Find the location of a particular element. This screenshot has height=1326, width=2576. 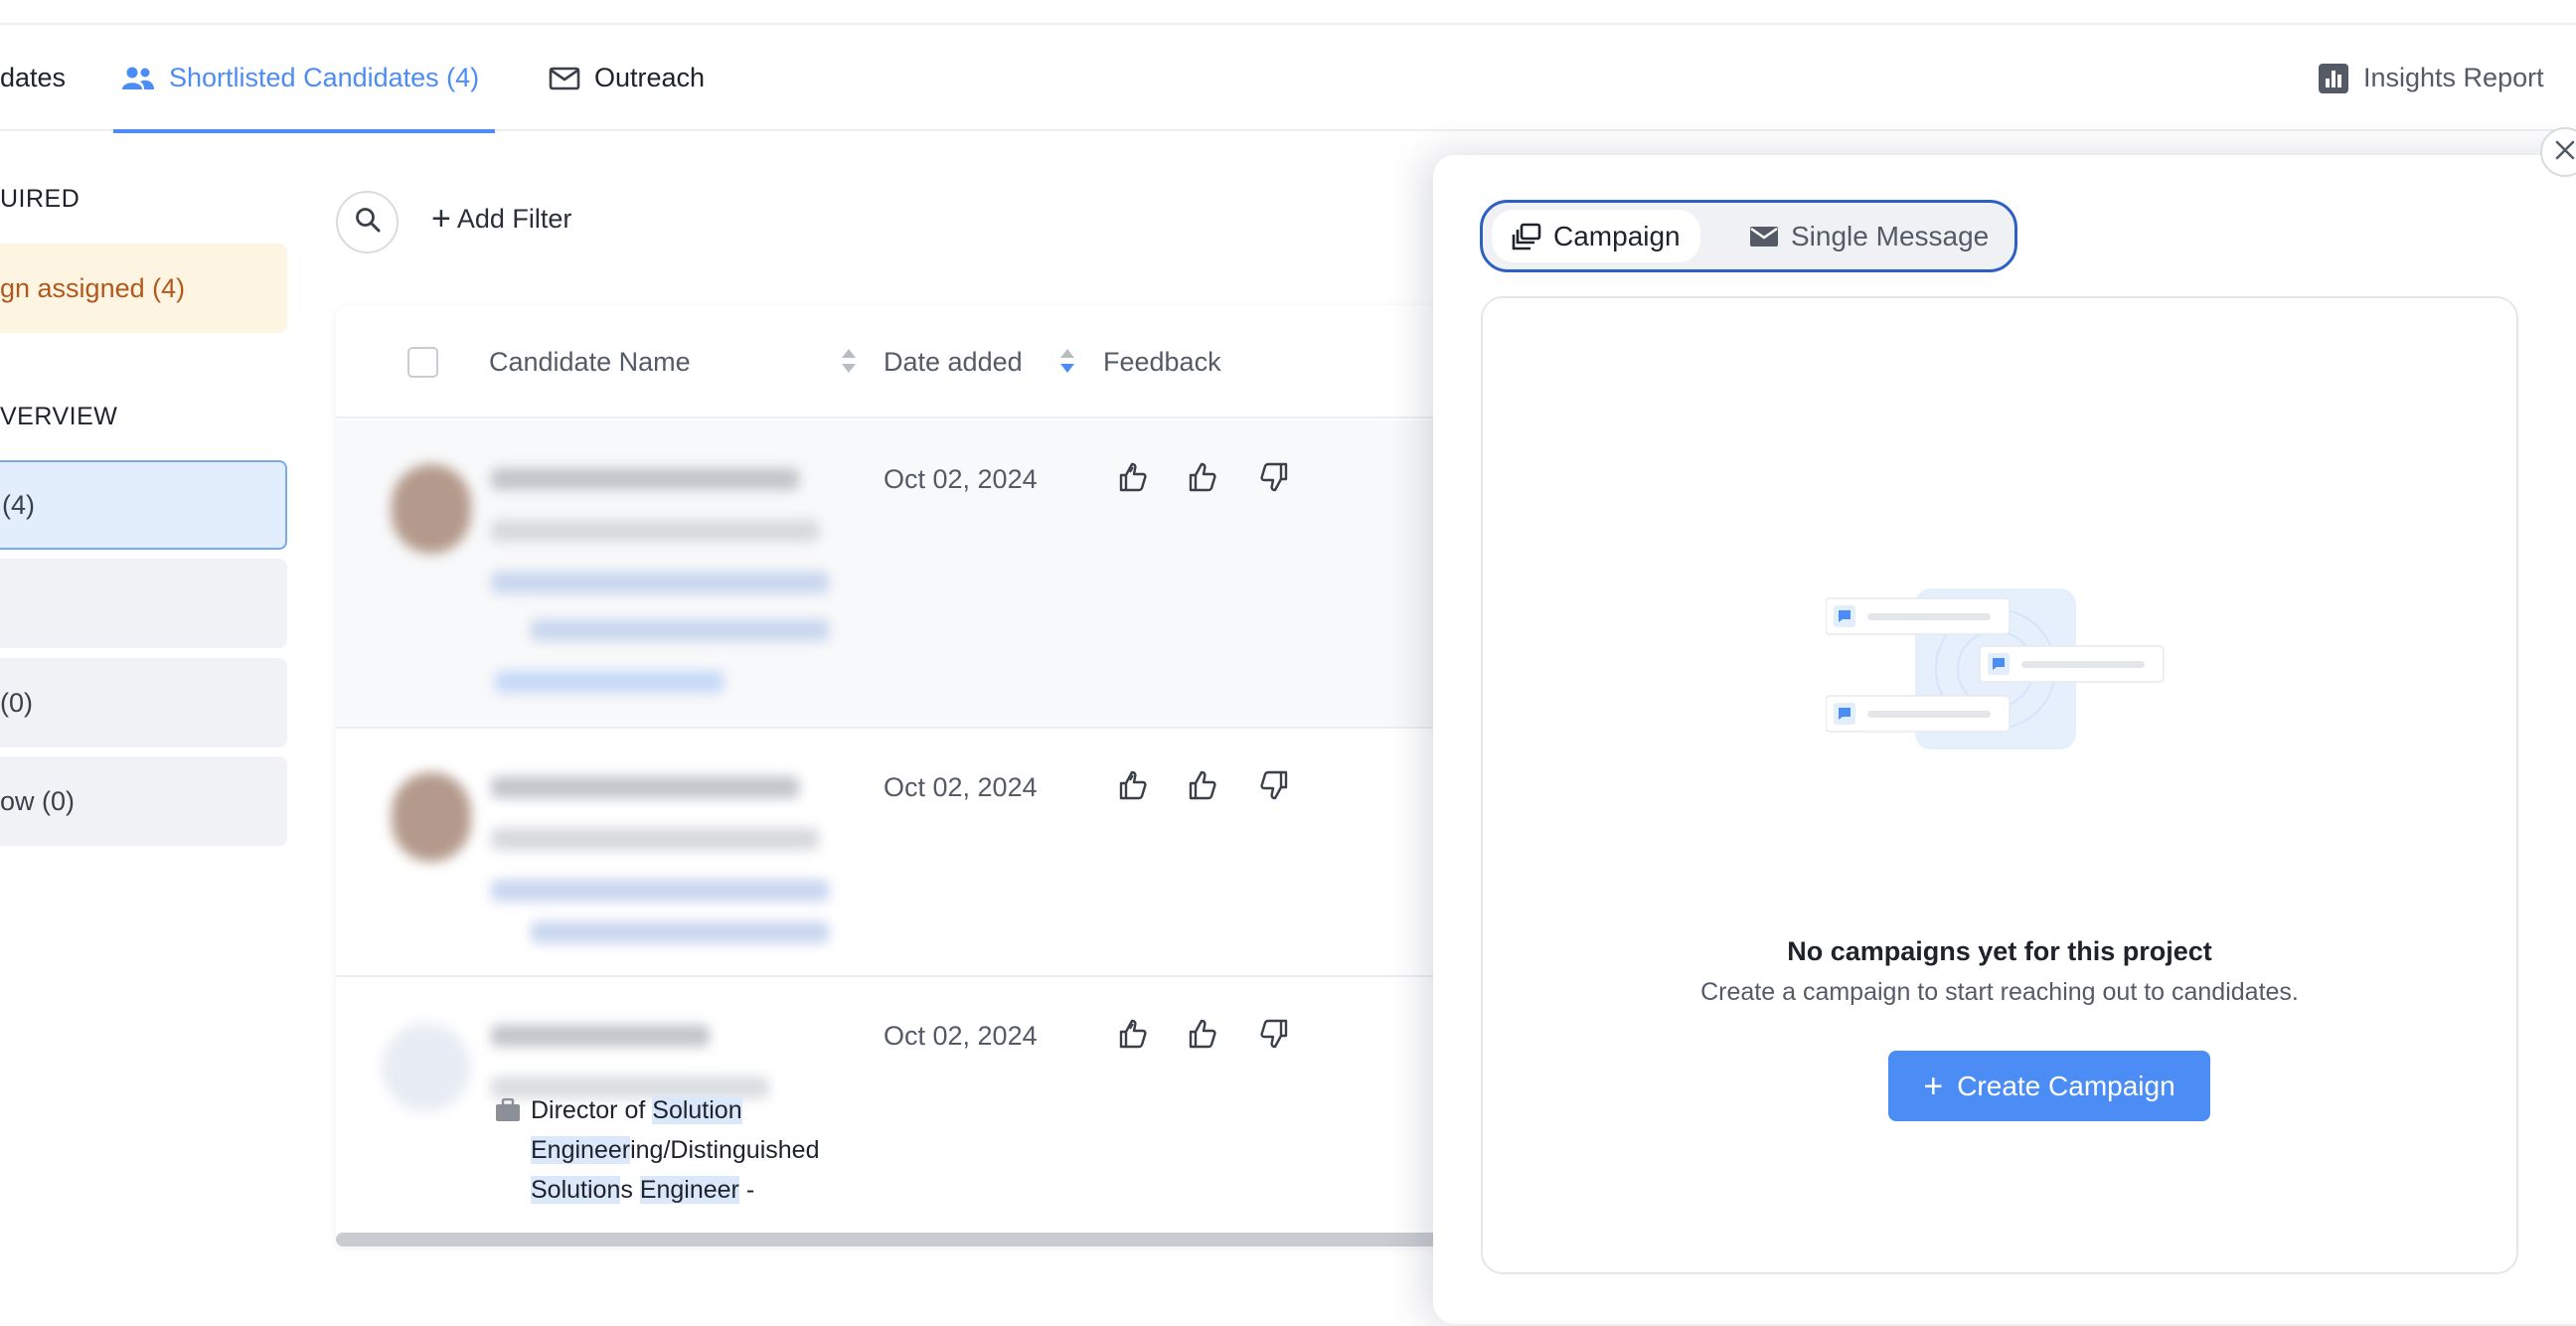

mode-campaign-label: Campaign is located at coordinates (1617, 235).